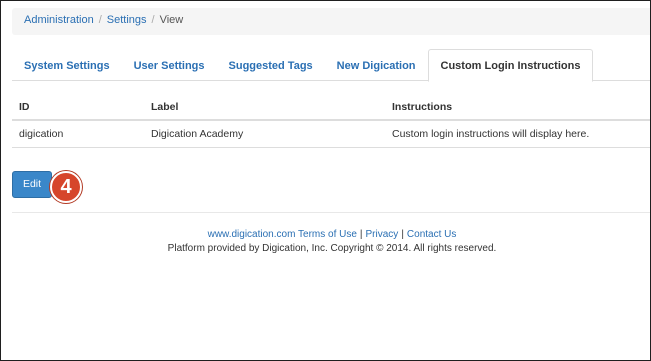  Describe the element at coordinates (171, 20) in the screenshot. I see `breadcrumb-item-view: View` at that location.